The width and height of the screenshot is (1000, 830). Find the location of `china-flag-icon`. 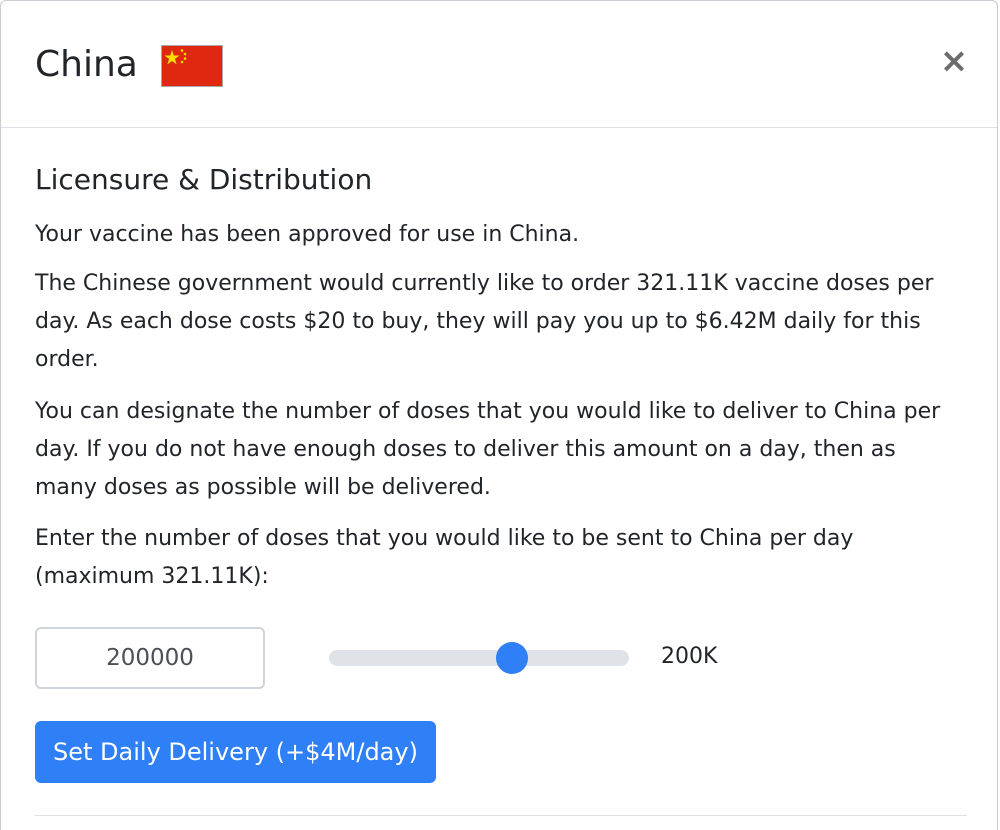

china-flag-icon is located at coordinates (192, 66).